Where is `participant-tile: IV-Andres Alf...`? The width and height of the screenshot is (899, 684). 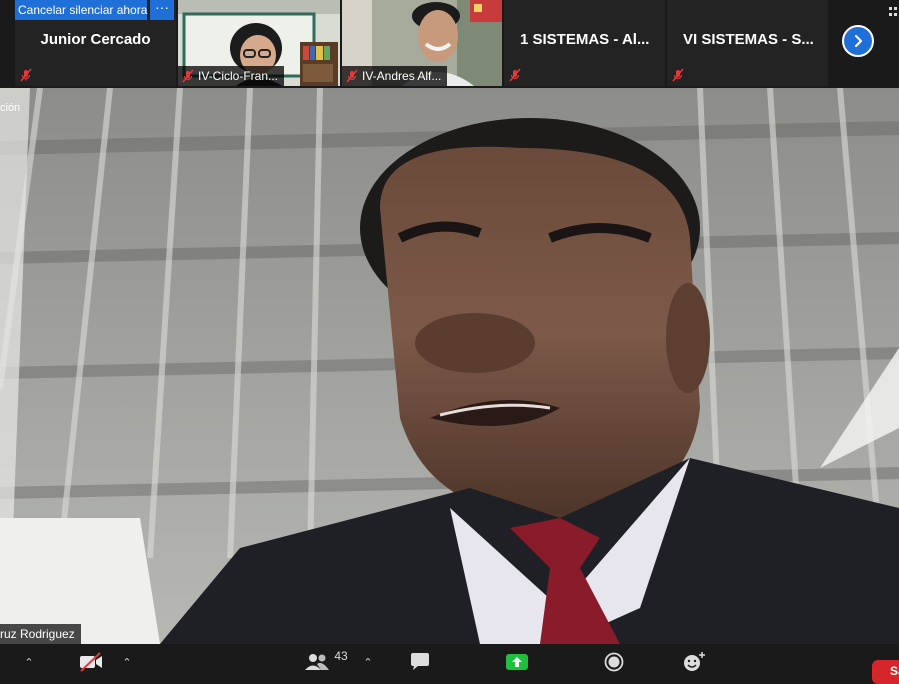
participant-tile: IV-Andres Alf... is located at coordinates (422, 43).